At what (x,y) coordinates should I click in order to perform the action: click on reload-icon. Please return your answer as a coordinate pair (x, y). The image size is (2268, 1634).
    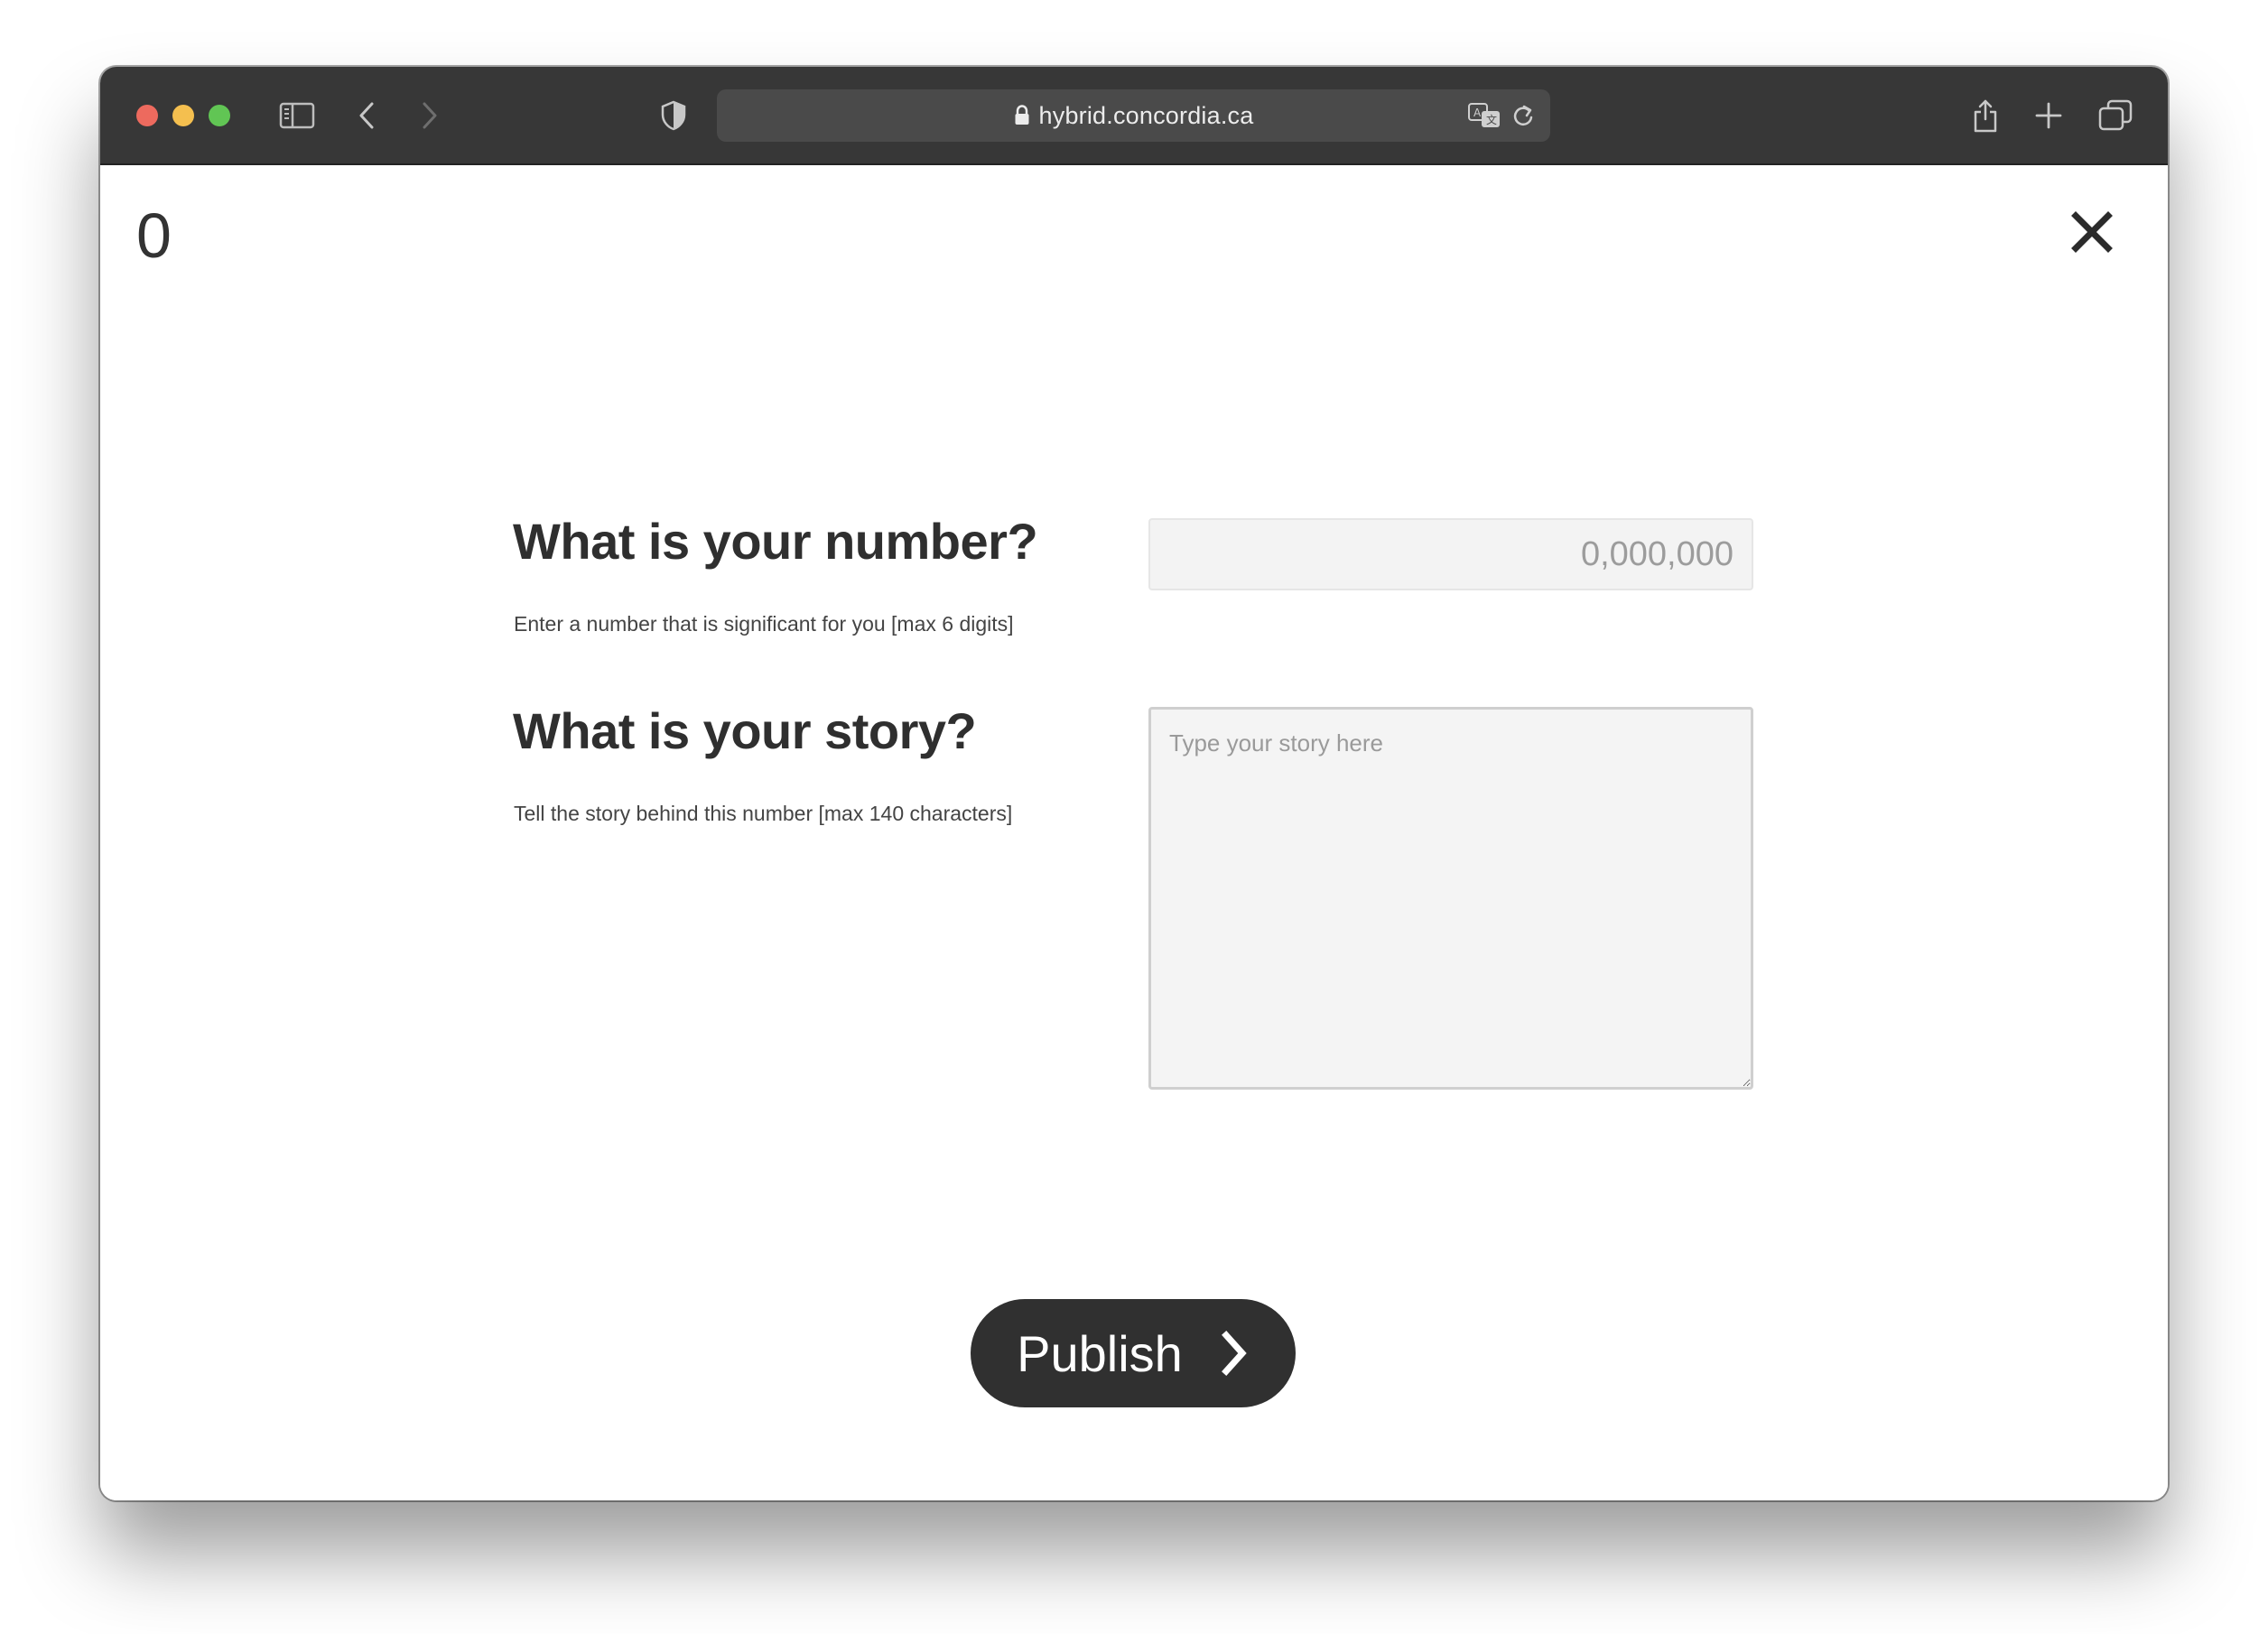
    Looking at the image, I should click on (1523, 115).